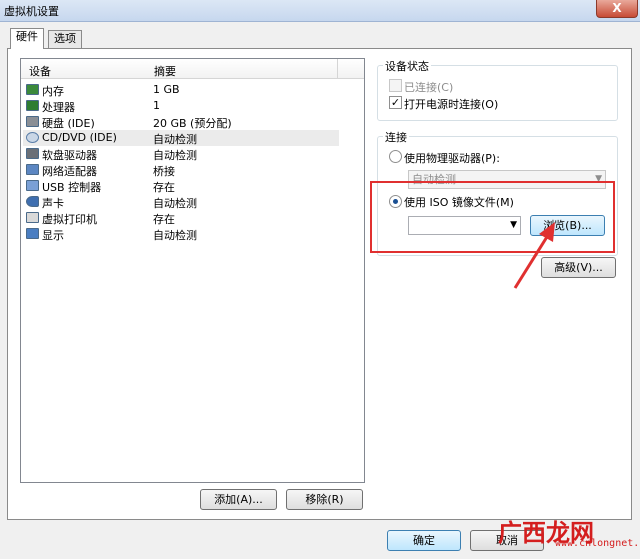  I want to click on device-row-hard-disk: 硬盘 (IDE) 20 GB (预分配), so click(181, 122).